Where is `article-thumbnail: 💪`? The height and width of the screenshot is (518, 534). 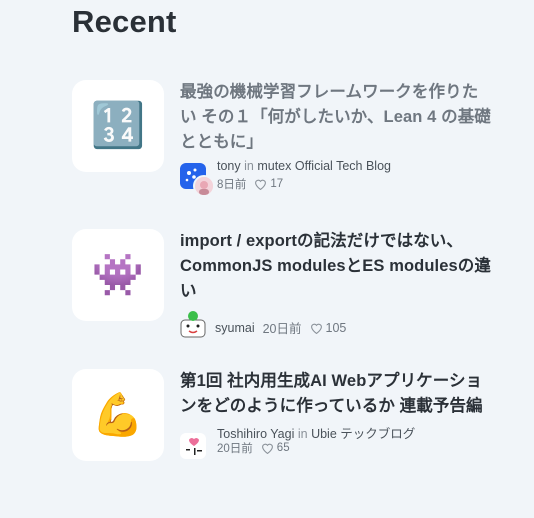 article-thumbnail: 💪 is located at coordinates (118, 415).